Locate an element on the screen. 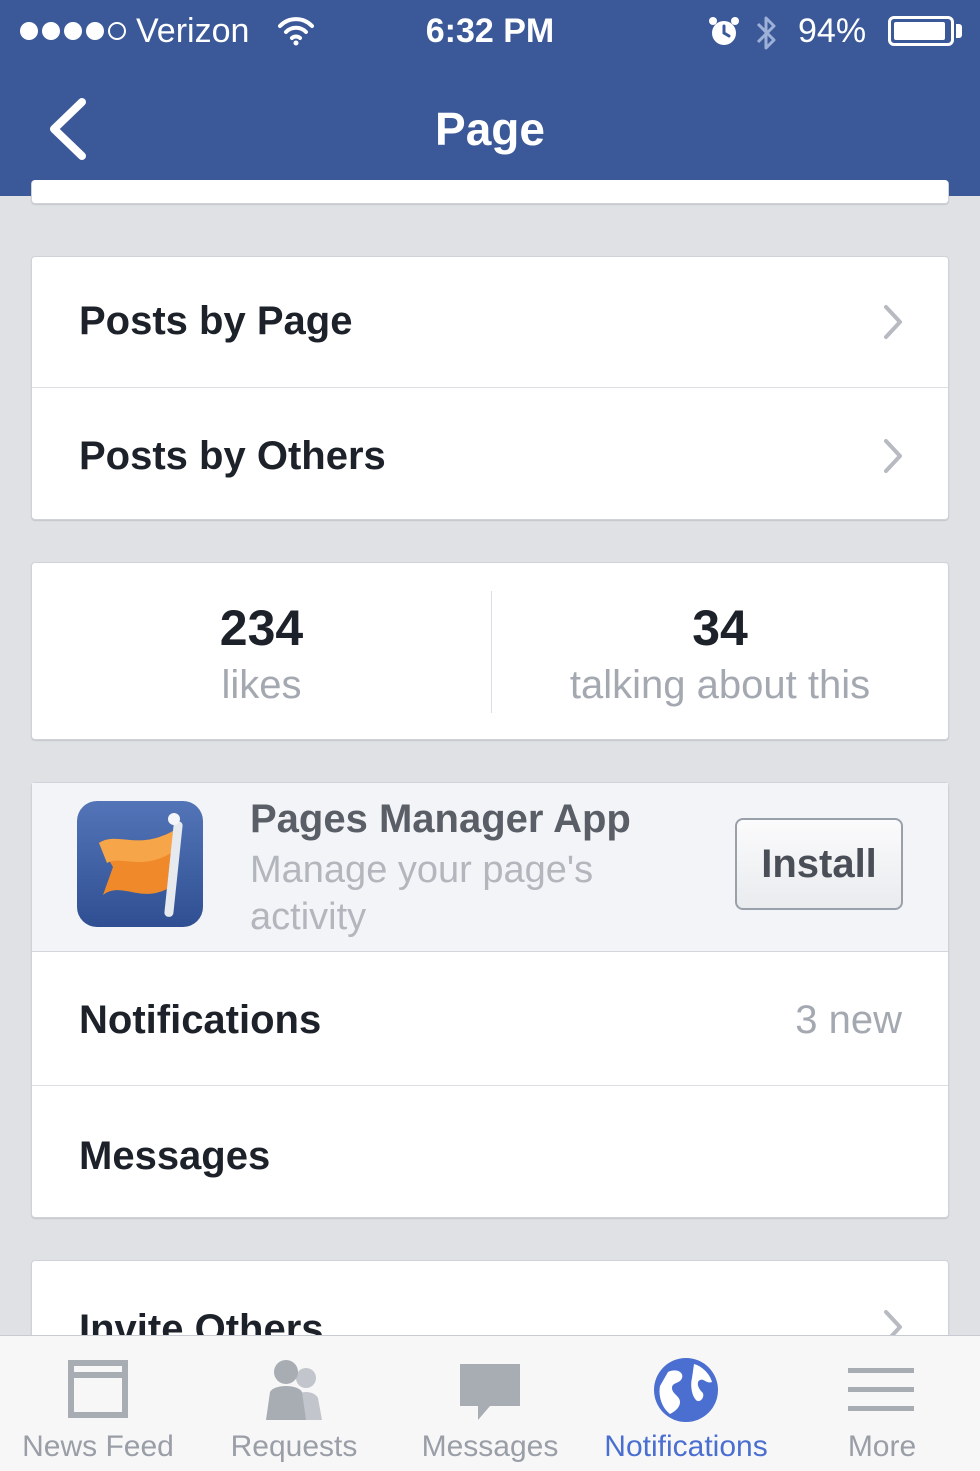 This screenshot has height=1471, width=980. posts-by-others-label: Posts by Others is located at coordinates (232, 456).